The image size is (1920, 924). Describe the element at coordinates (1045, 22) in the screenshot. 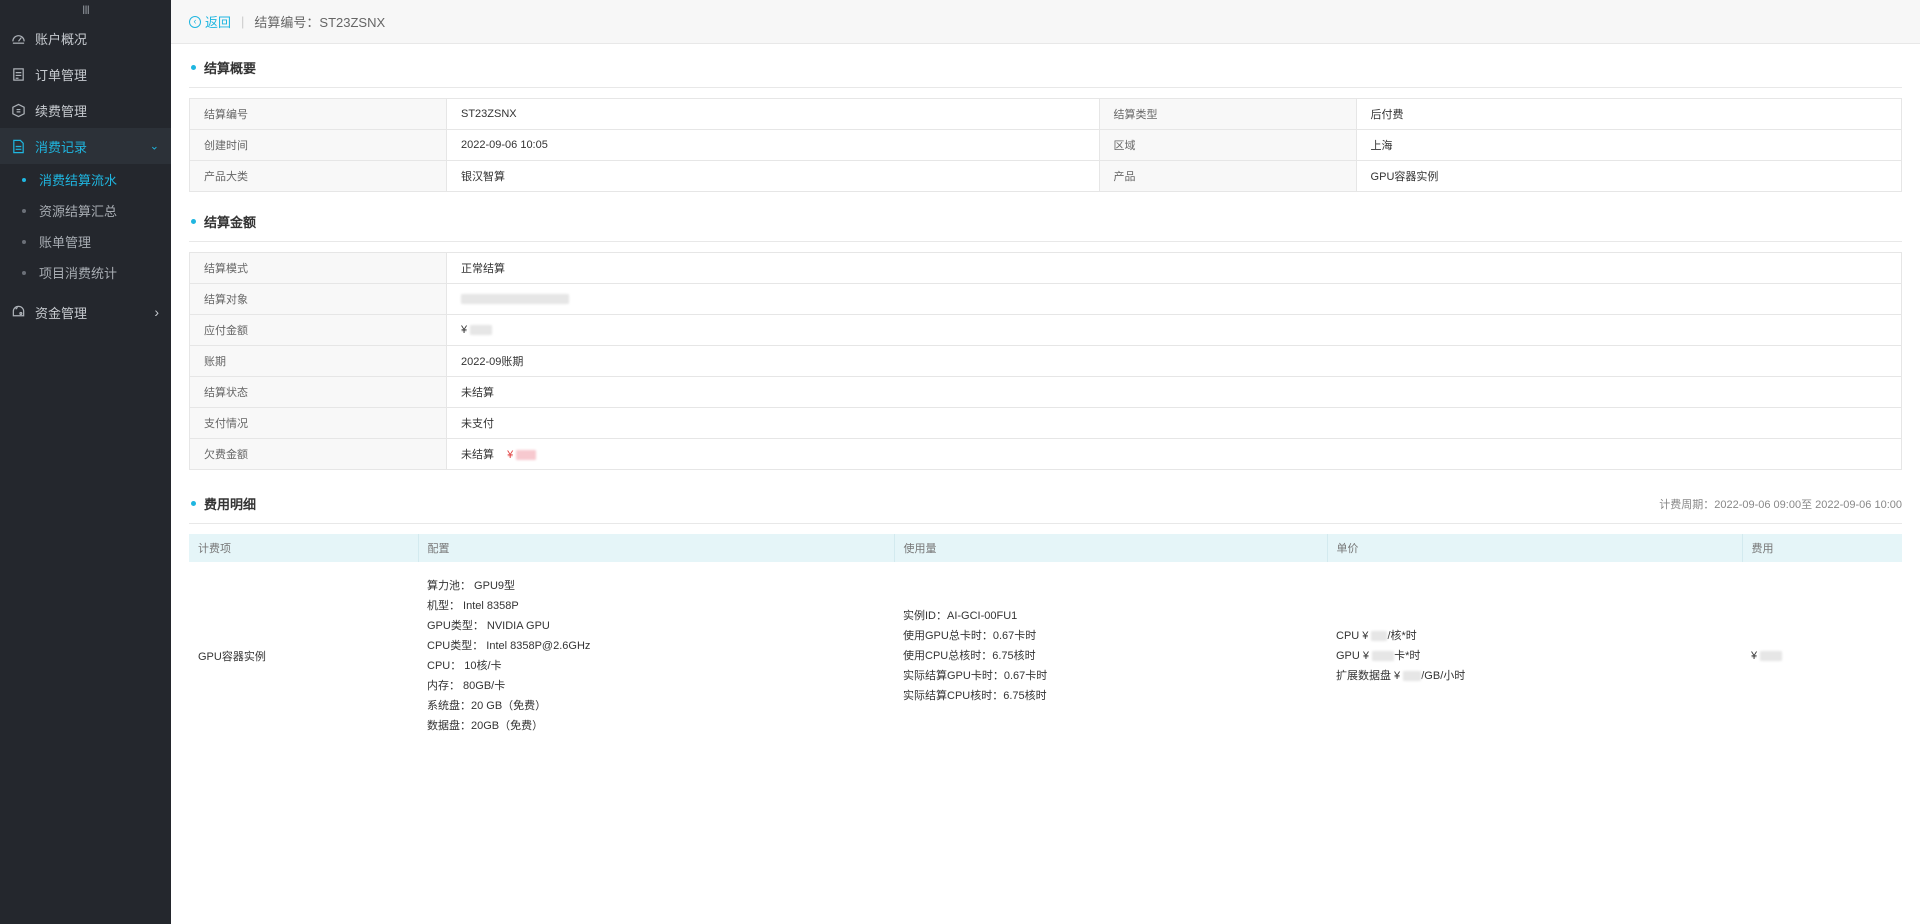

I see `topbar: ‹ 返回 | 结算编号：ST23ZSNX` at that location.